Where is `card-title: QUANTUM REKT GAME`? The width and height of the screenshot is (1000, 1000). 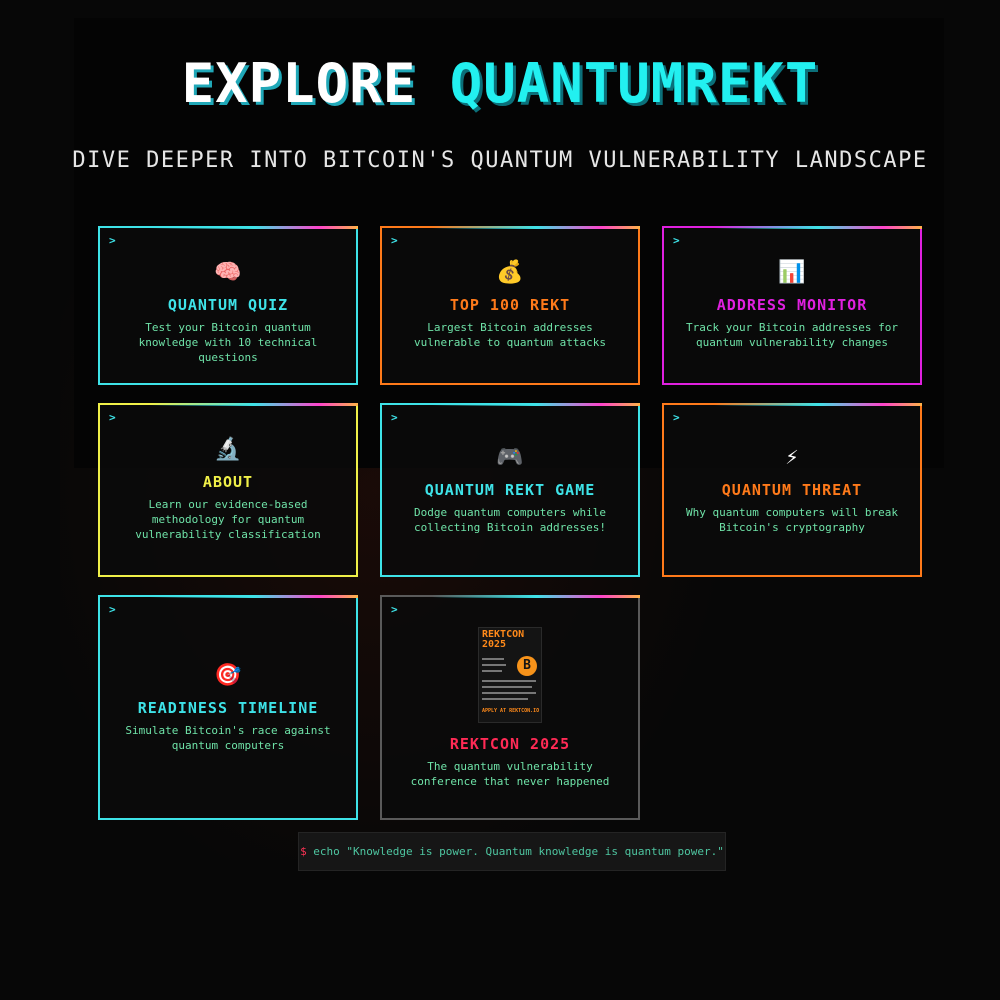
card-title: QUANTUM REKT GAME is located at coordinates (510, 490).